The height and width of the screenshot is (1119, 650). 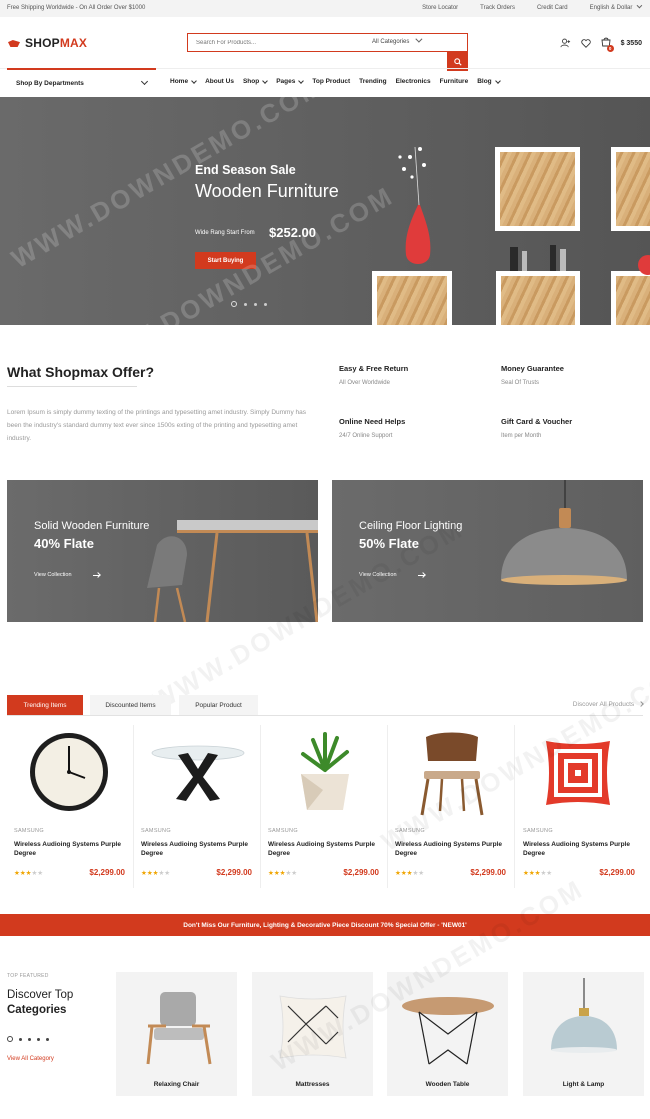 What do you see at coordinates (489, 81) in the screenshot?
I see `nav-blog: Blog` at bounding box center [489, 81].